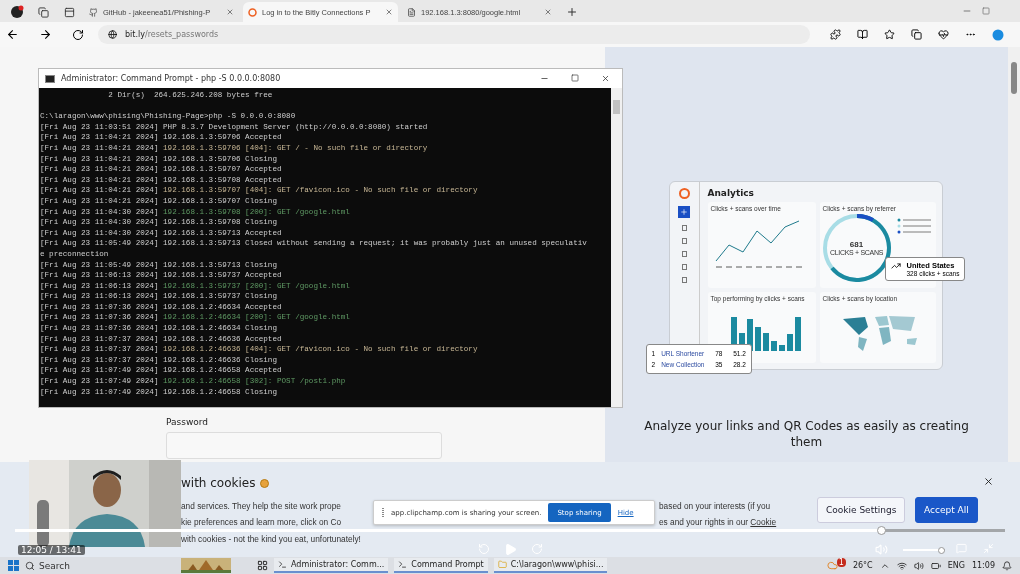 The height and width of the screenshot is (574, 1020). What do you see at coordinates (983, 565) in the screenshot?
I see `clock: 11:09` at bounding box center [983, 565].